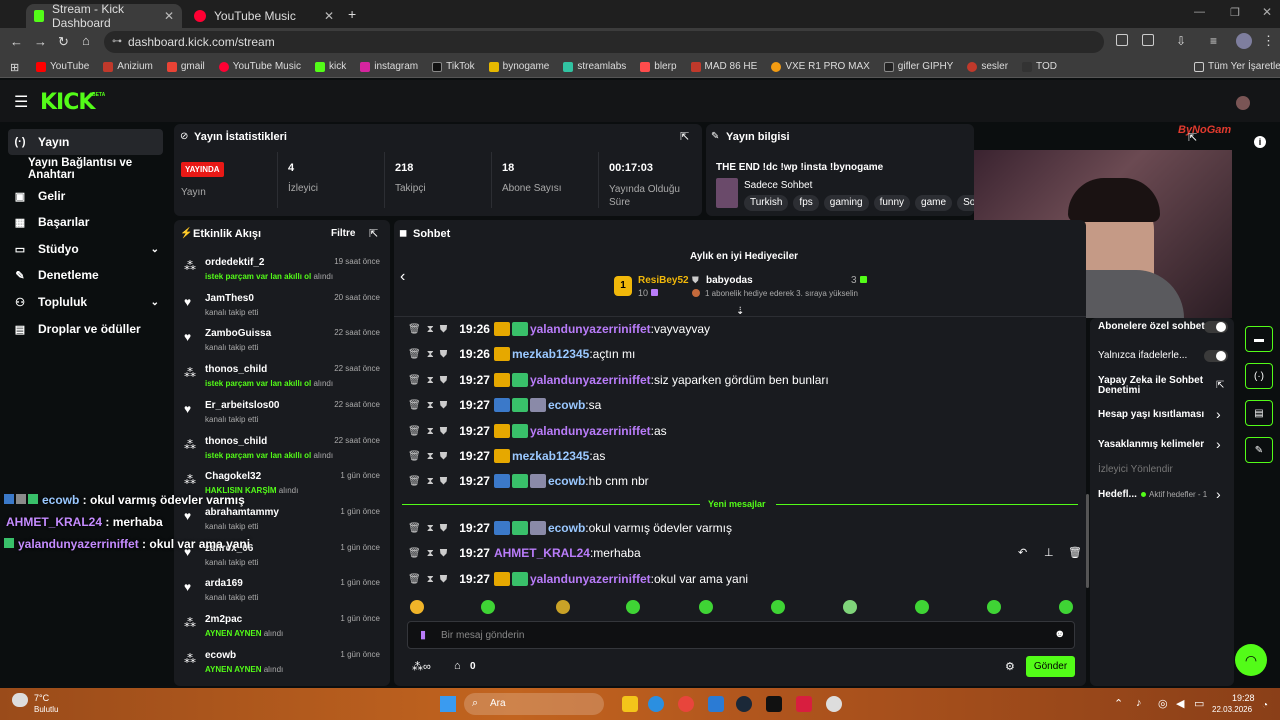 Image resolution: width=1280 pixels, height=720 pixels. What do you see at coordinates (1163, 703) in the screenshot?
I see `network-icon: ◎` at bounding box center [1163, 703].